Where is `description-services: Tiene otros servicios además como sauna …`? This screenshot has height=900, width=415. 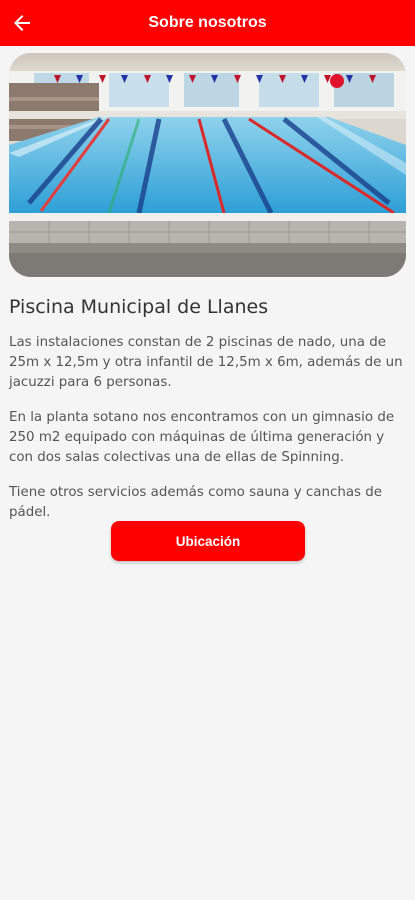
description-services: Tiene otros servicios además como sauna … is located at coordinates (196, 502).